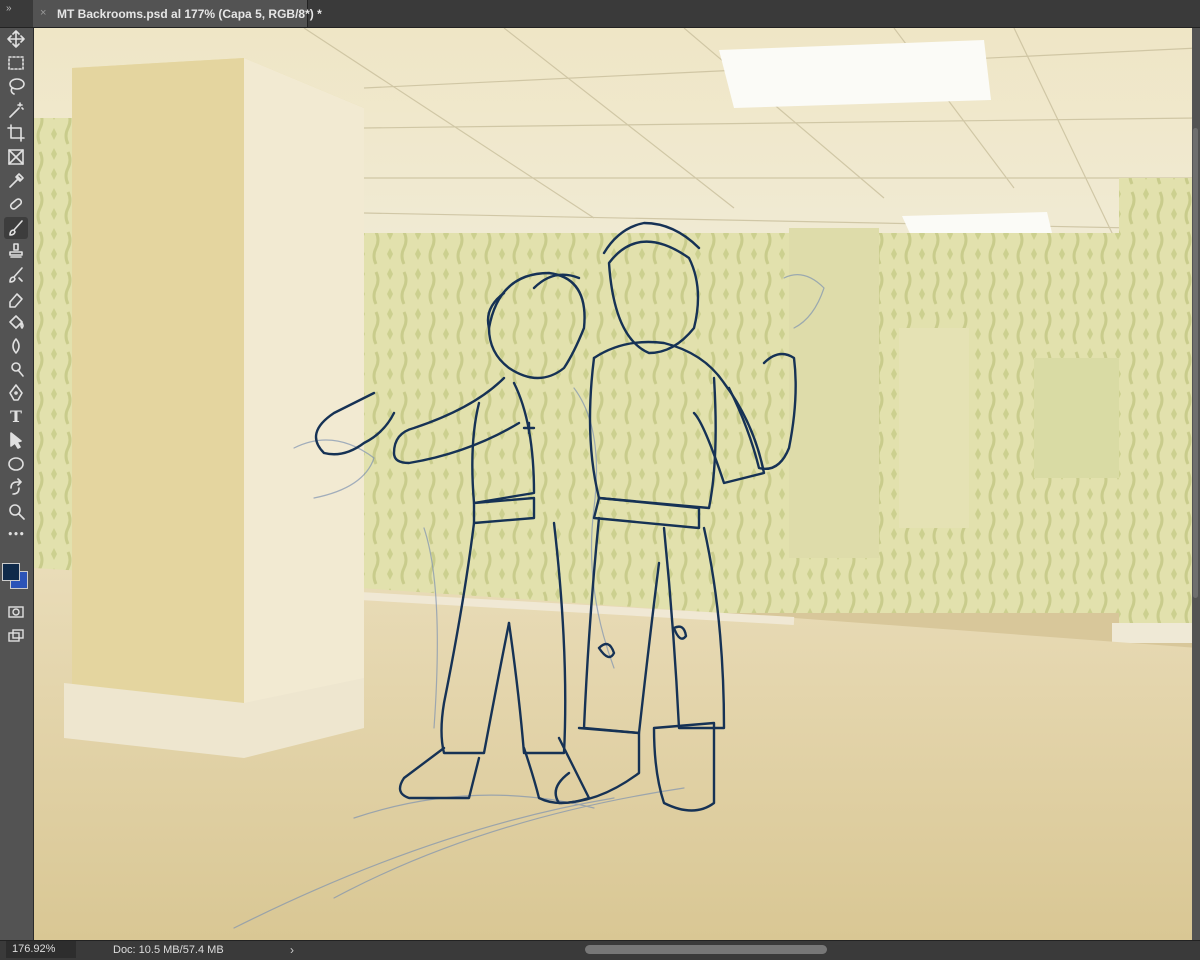 Image resolution: width=1200 pixels, height=960 pixels. Describe the element at coordinates (16, 133) in the screenshot. I see `crop-tool-icon` at that location.